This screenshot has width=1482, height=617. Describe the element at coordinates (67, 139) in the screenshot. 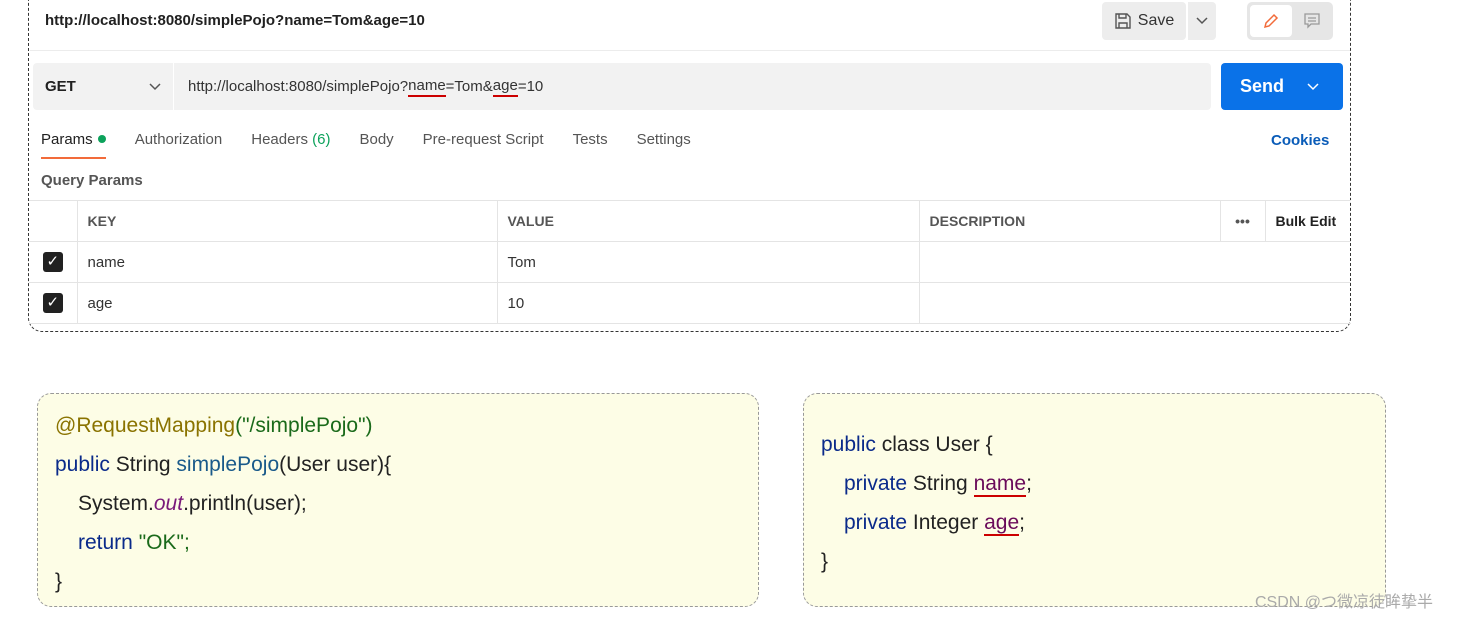

I see `tab-label: Params` at that location.